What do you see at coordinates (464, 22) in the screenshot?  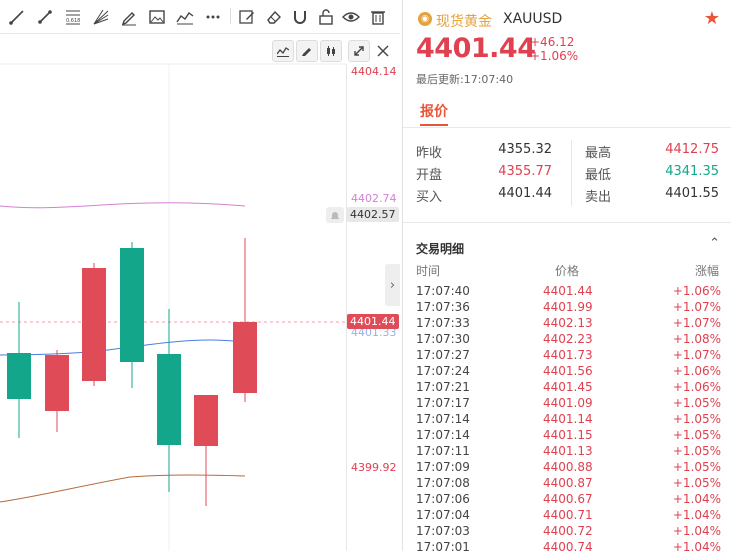 I see `instrument-name: 现货黄金` at bounding box center [464, 22].